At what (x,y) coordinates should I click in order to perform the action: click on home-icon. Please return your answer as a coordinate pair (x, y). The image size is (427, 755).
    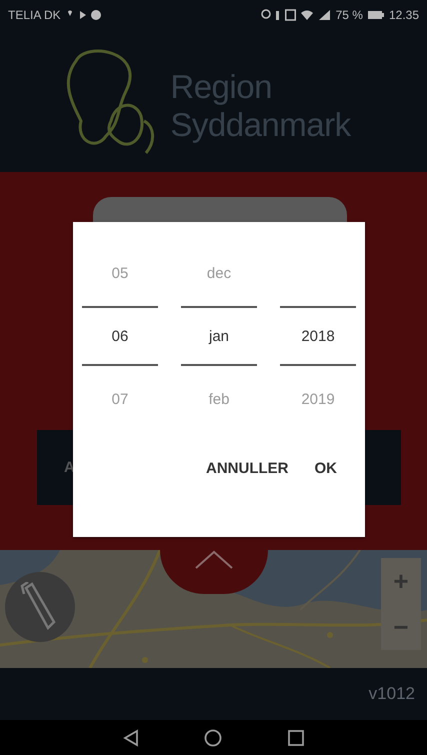
    Looking at the image, I should click on (213, 737).